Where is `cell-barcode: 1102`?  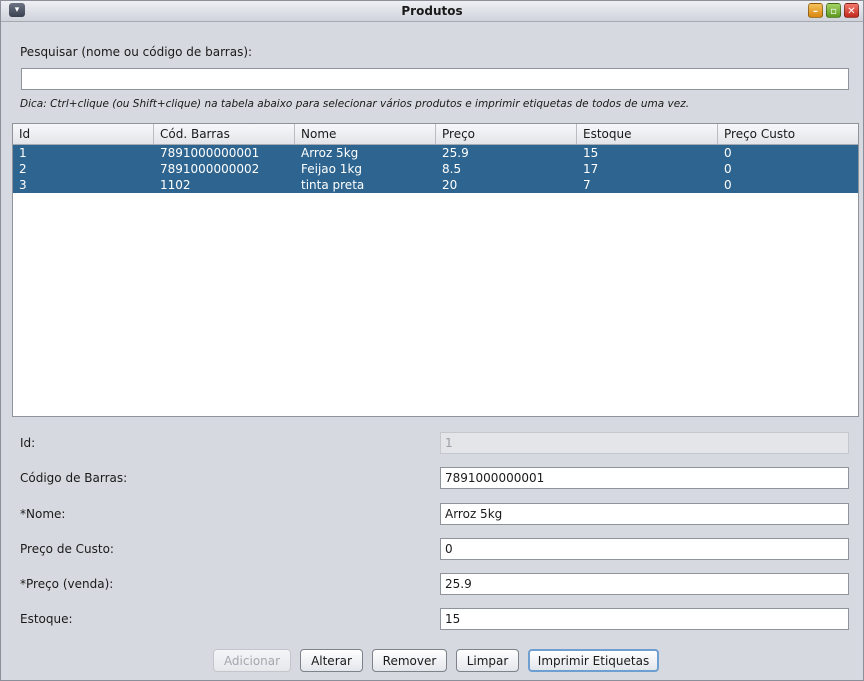 cell-barcode: 1102 is located at coordinates (175, 185).